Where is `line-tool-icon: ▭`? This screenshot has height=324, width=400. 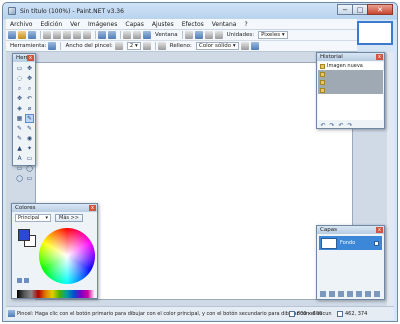
line-tool-icon: ▭ is located at coordinates (29, 158).